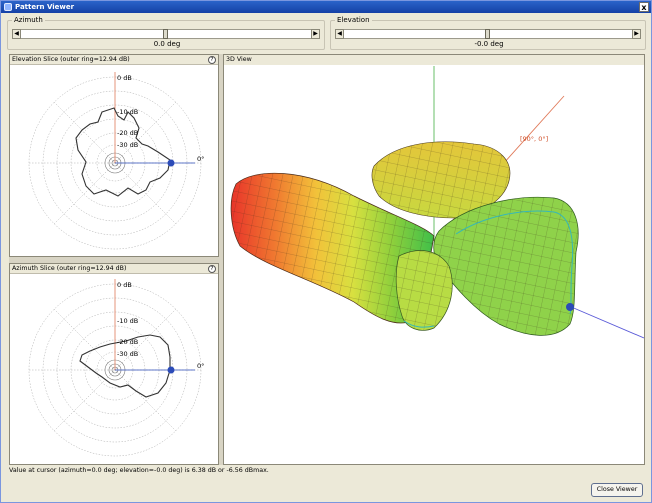 The height and width of the screenshot is (503, 652). I want to click on elevation-pattern-curve, so click(123, 152).